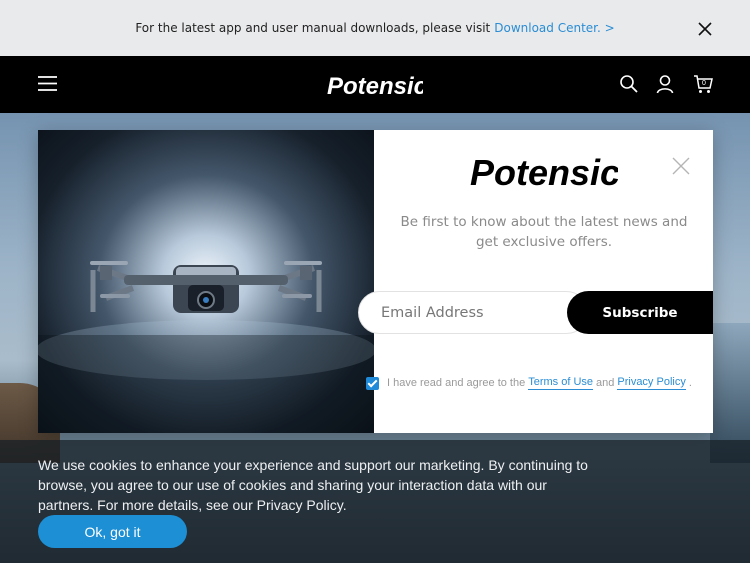 Image resolution: width=750 pixels, height=563 pixels. What do you see at coordinates (473, 312) in the screenshot?
I see `email-field` at bounding box center [473, 312].